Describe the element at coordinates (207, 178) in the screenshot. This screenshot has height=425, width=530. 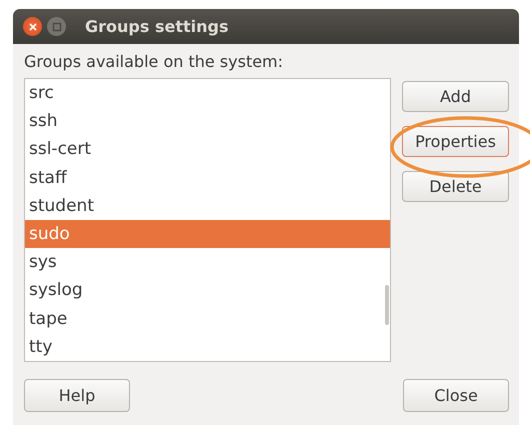
I see `list-item: staff` at that location.